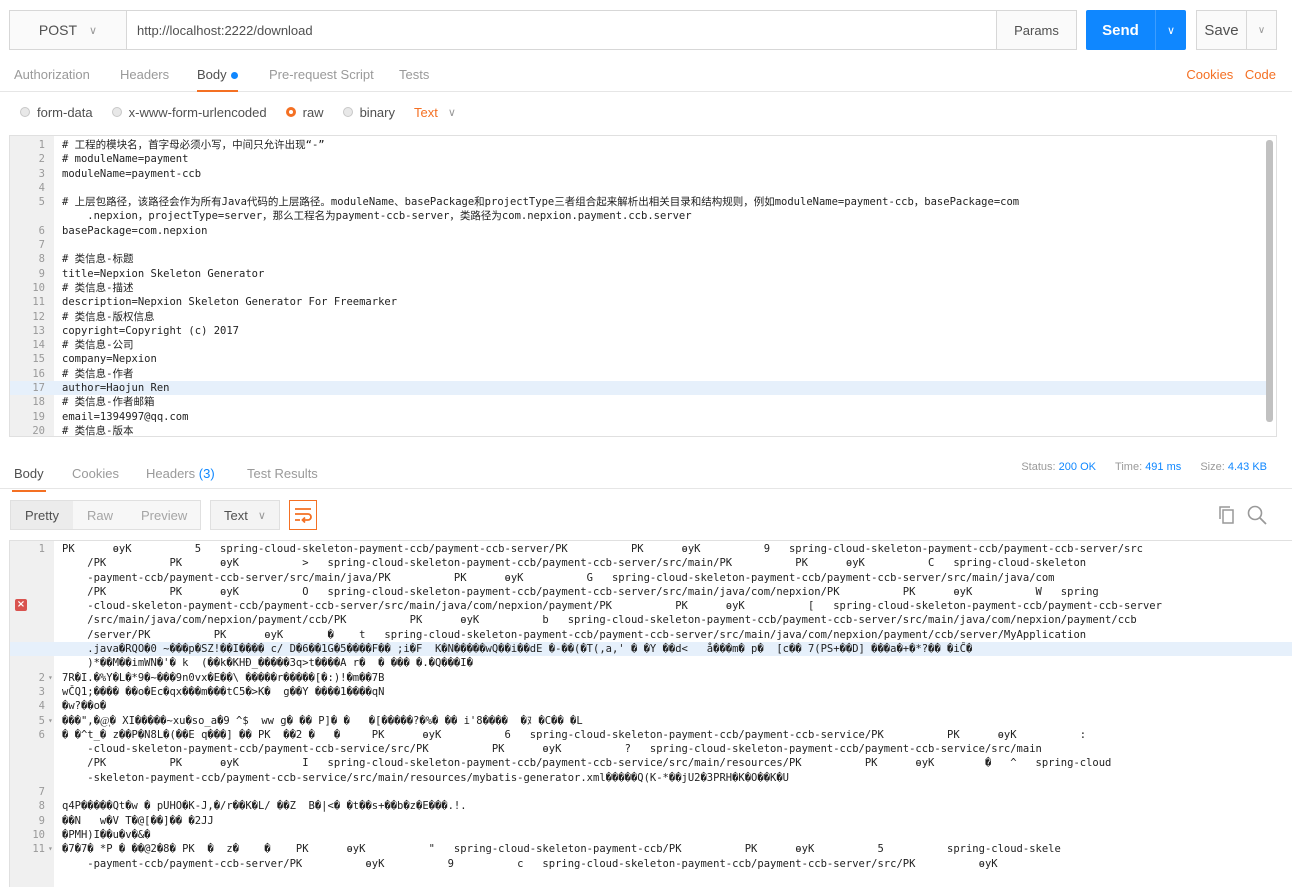  What do you see at coordinates (41, 820) in the screenshot?
I see `line-number: 9` at bounding box center [41, 820].